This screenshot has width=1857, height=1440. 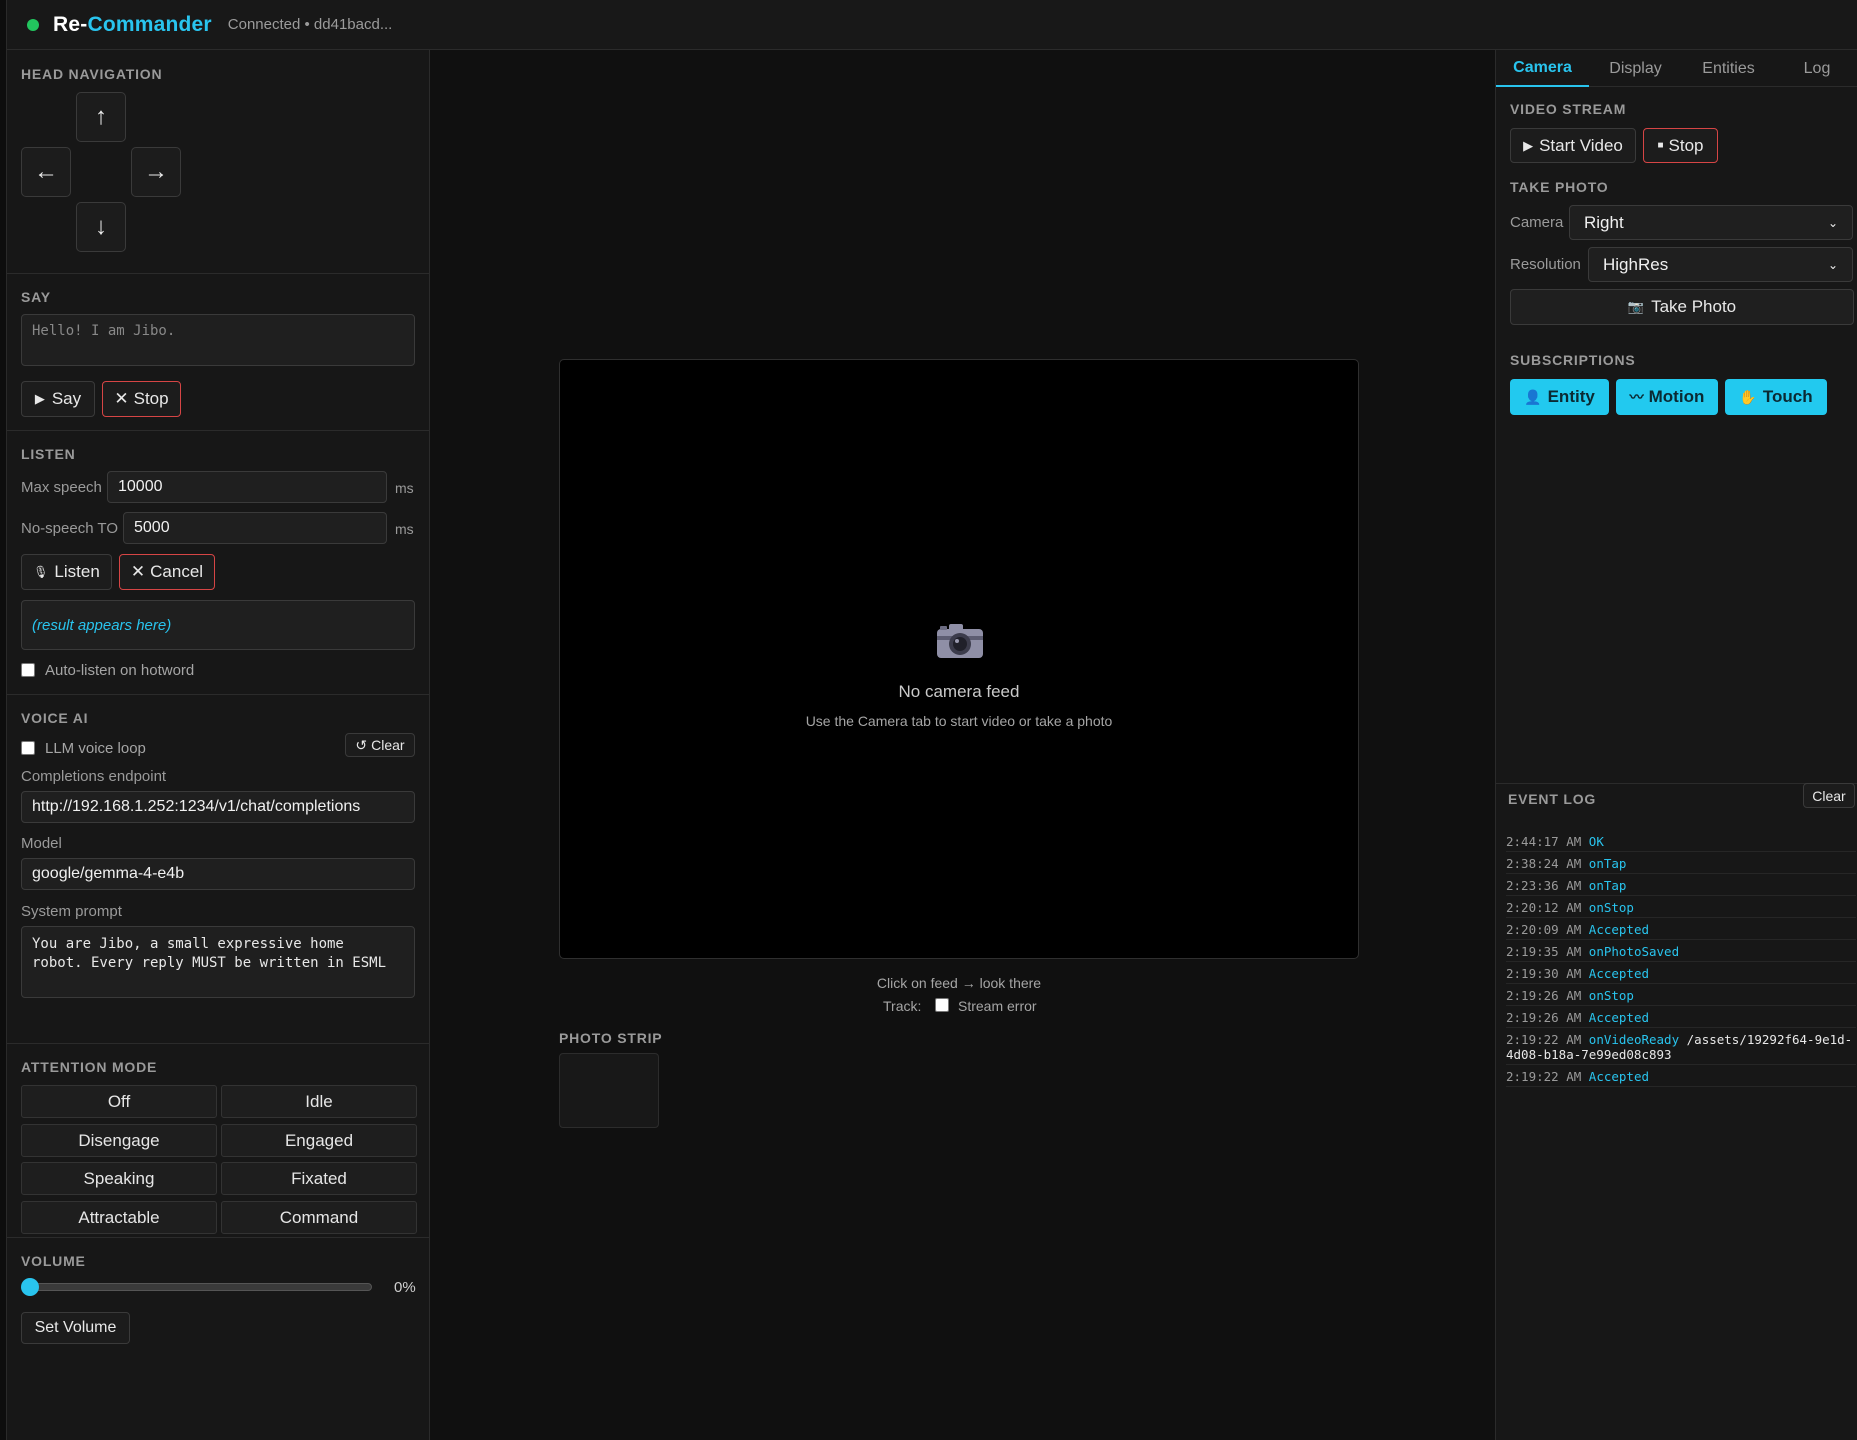 I want to click on say-section: SAY Hello! I am Jibo. ▶ Say ✕ Stop, so click(x=218, y=352).